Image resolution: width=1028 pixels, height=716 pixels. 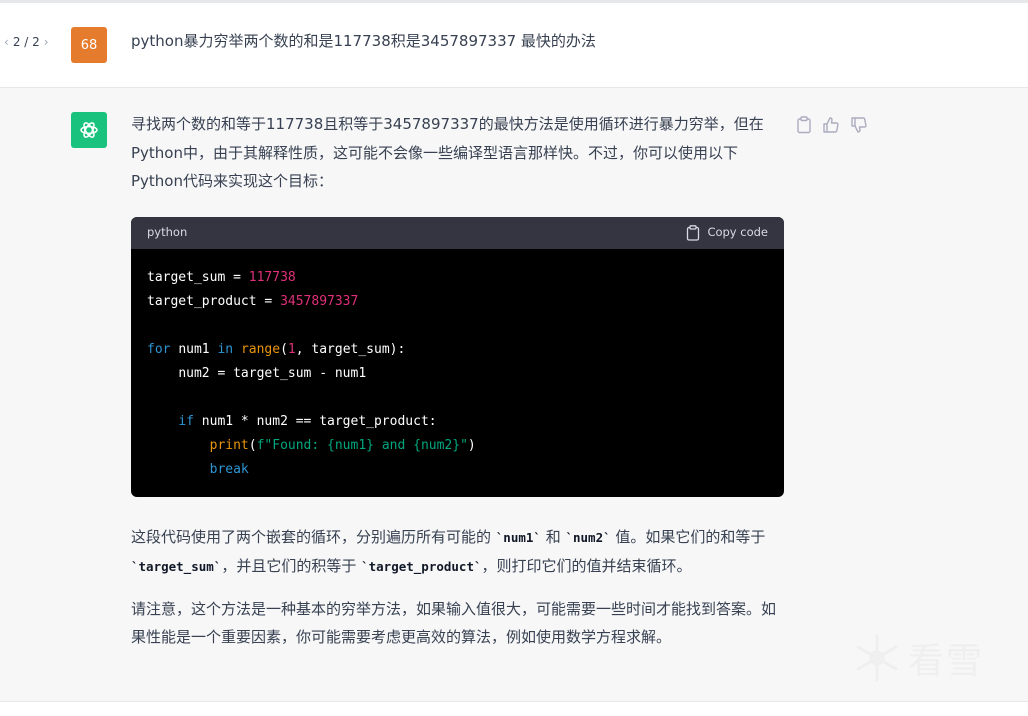 What do you see at coordinates (946, 661) in the screenshot?
I see `watermark-text: 看雪` at bounding box center [946, 661].